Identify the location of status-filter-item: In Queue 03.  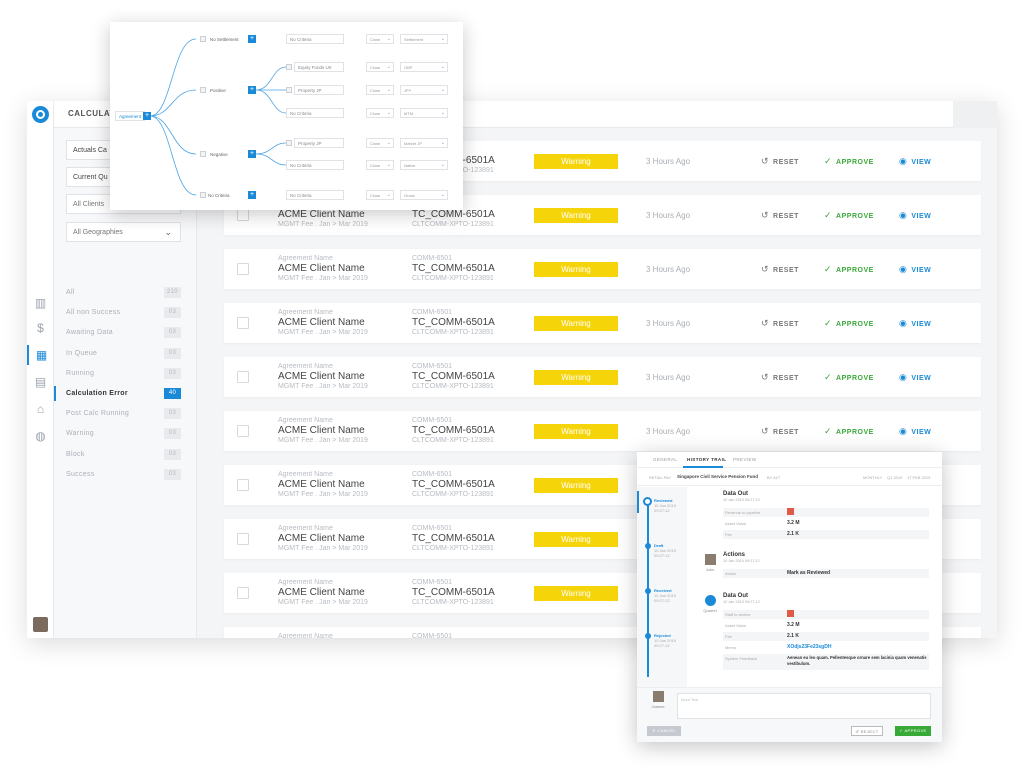
(123, 354).